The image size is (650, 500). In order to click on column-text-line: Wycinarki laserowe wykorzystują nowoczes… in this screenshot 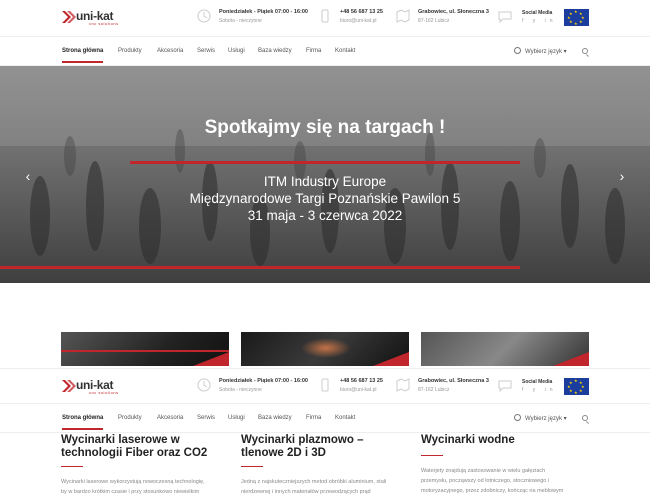, I will do `click(133, 482)`.